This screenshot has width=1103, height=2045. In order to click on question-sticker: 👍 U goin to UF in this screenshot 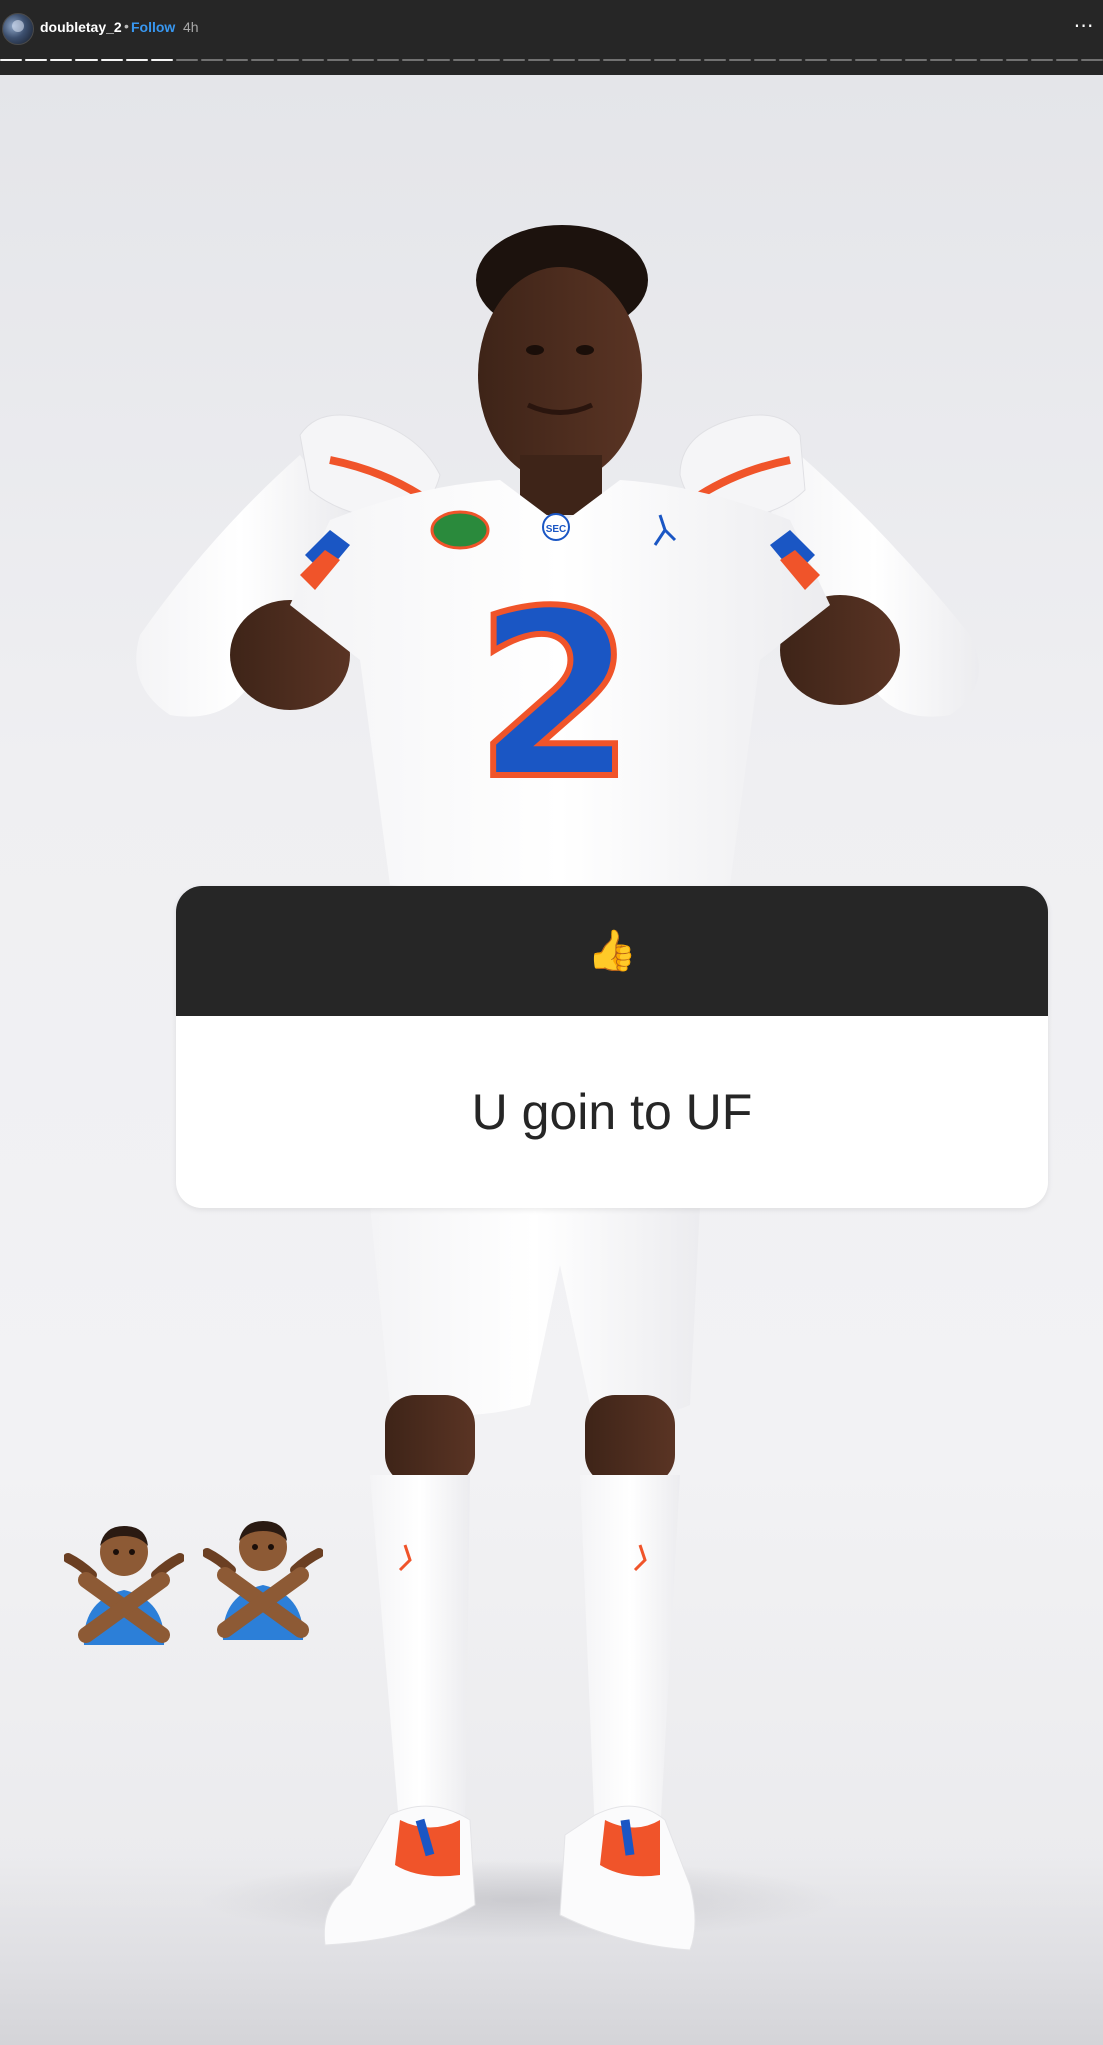, I will do `click(612, 1047)`.